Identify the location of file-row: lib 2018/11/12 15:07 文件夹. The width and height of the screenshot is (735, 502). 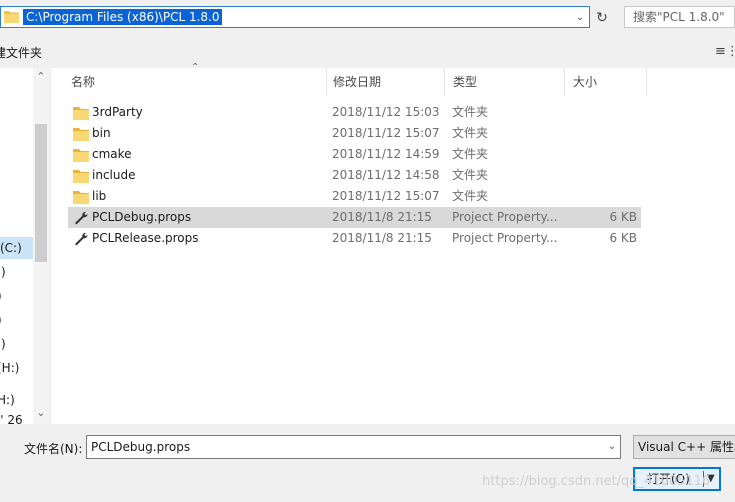
(354, 196).